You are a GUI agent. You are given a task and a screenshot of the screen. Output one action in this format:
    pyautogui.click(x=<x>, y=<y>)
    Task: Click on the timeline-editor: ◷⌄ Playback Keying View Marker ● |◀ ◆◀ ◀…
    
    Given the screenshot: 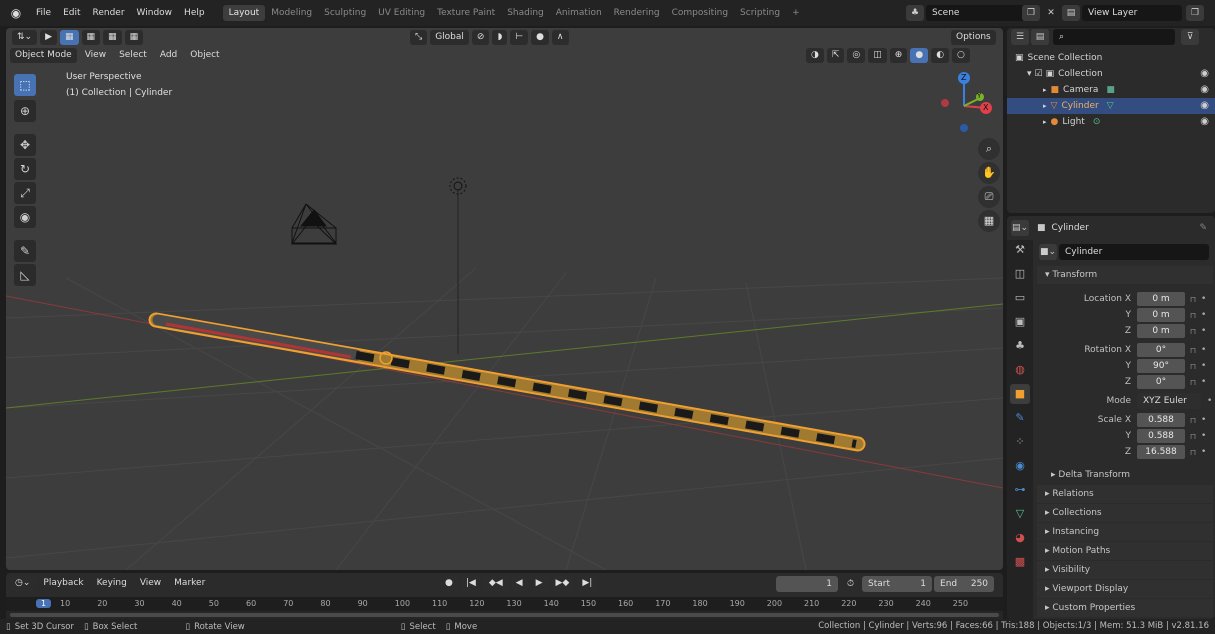 What is the action you would take?
    pyautogui.click(x=504, y=596)
    